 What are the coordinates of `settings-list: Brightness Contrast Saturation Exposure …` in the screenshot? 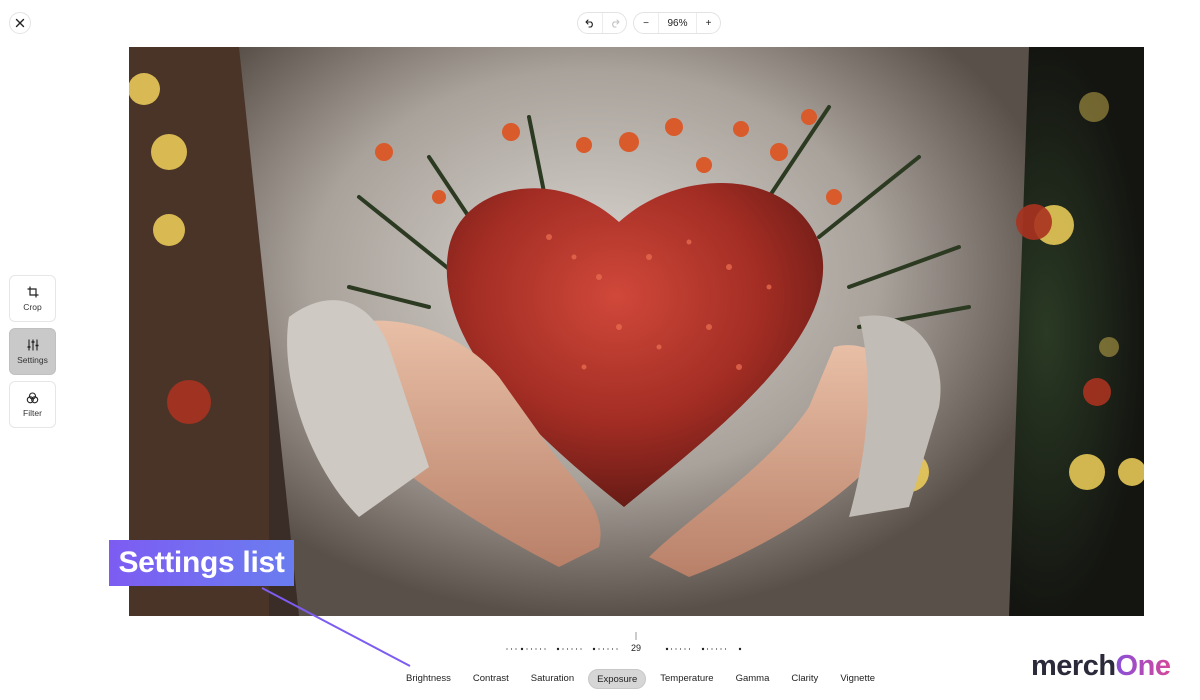 It's located at (640, 679).